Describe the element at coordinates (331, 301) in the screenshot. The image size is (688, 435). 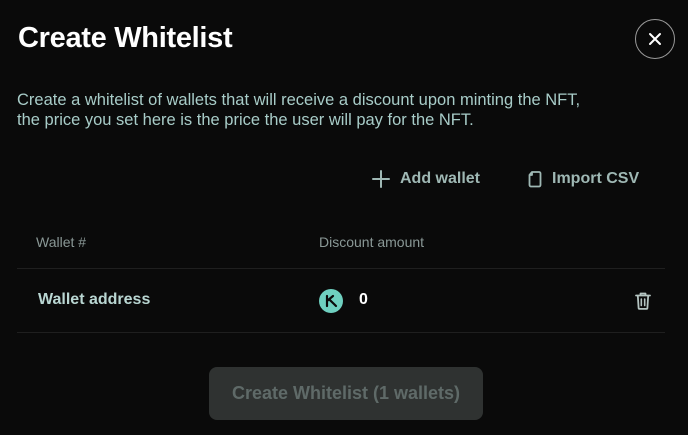
I see `token-icon` at that location.